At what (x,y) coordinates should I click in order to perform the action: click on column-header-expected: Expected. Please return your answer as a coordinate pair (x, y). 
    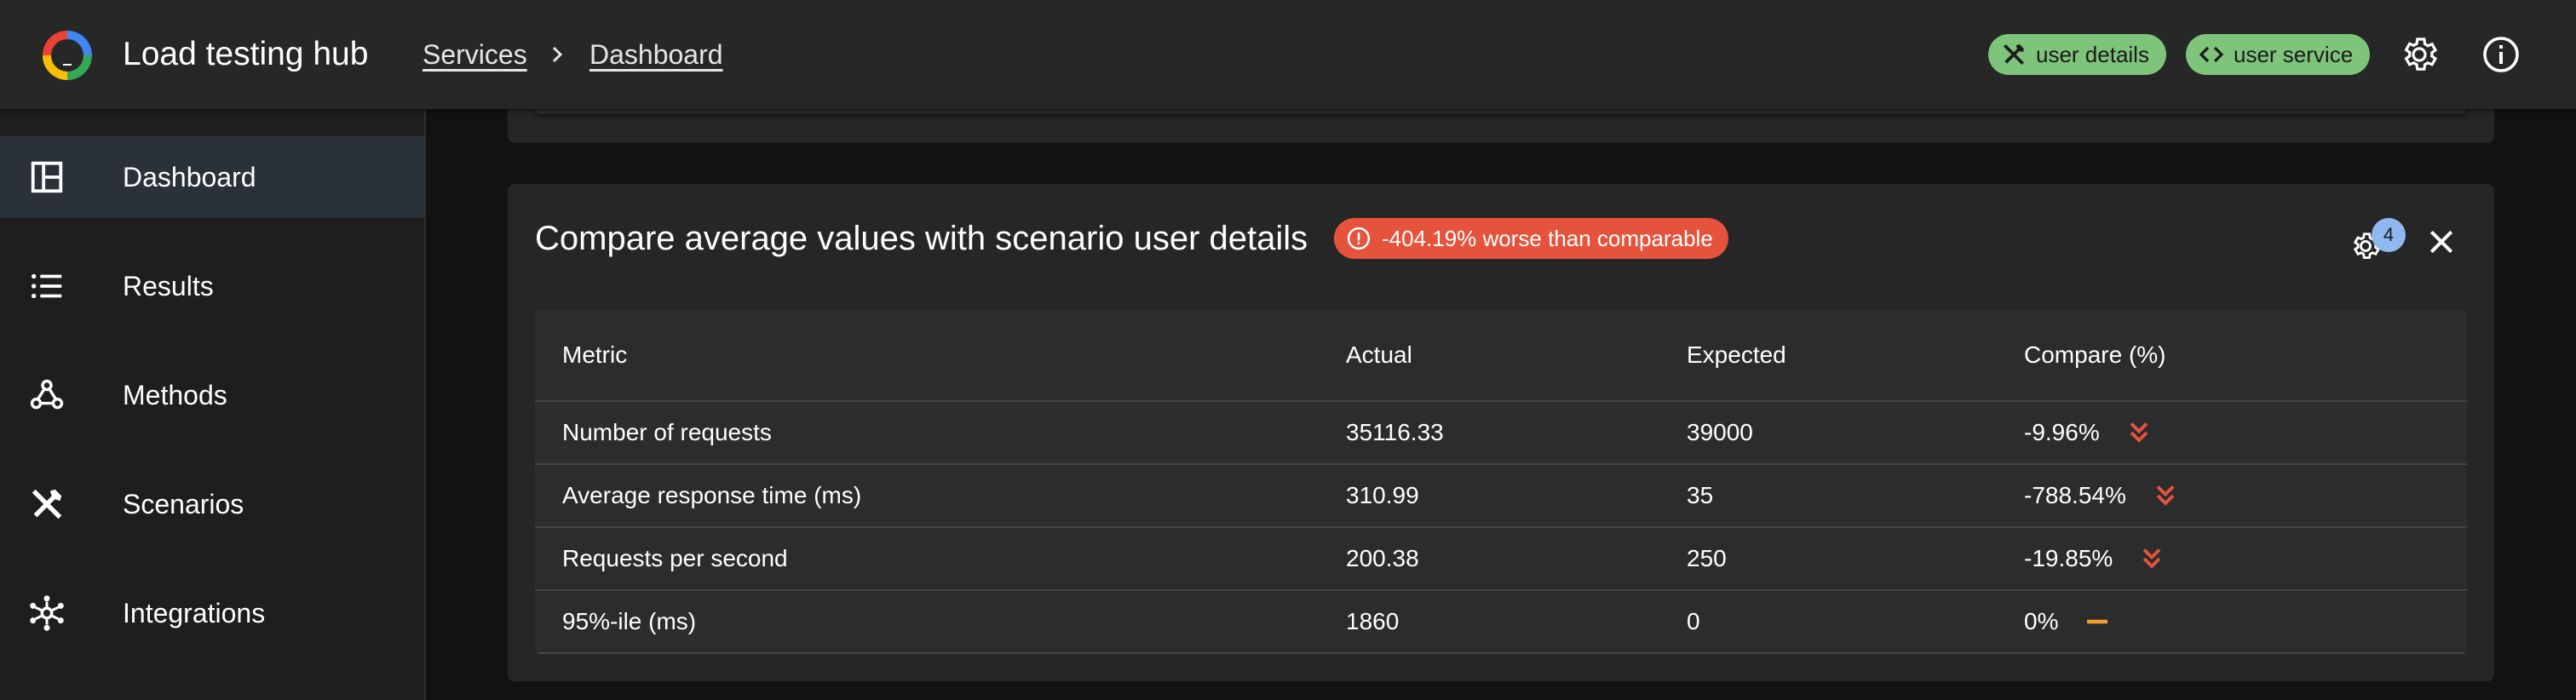
    Looking at the image, I should click on (1737, 355).